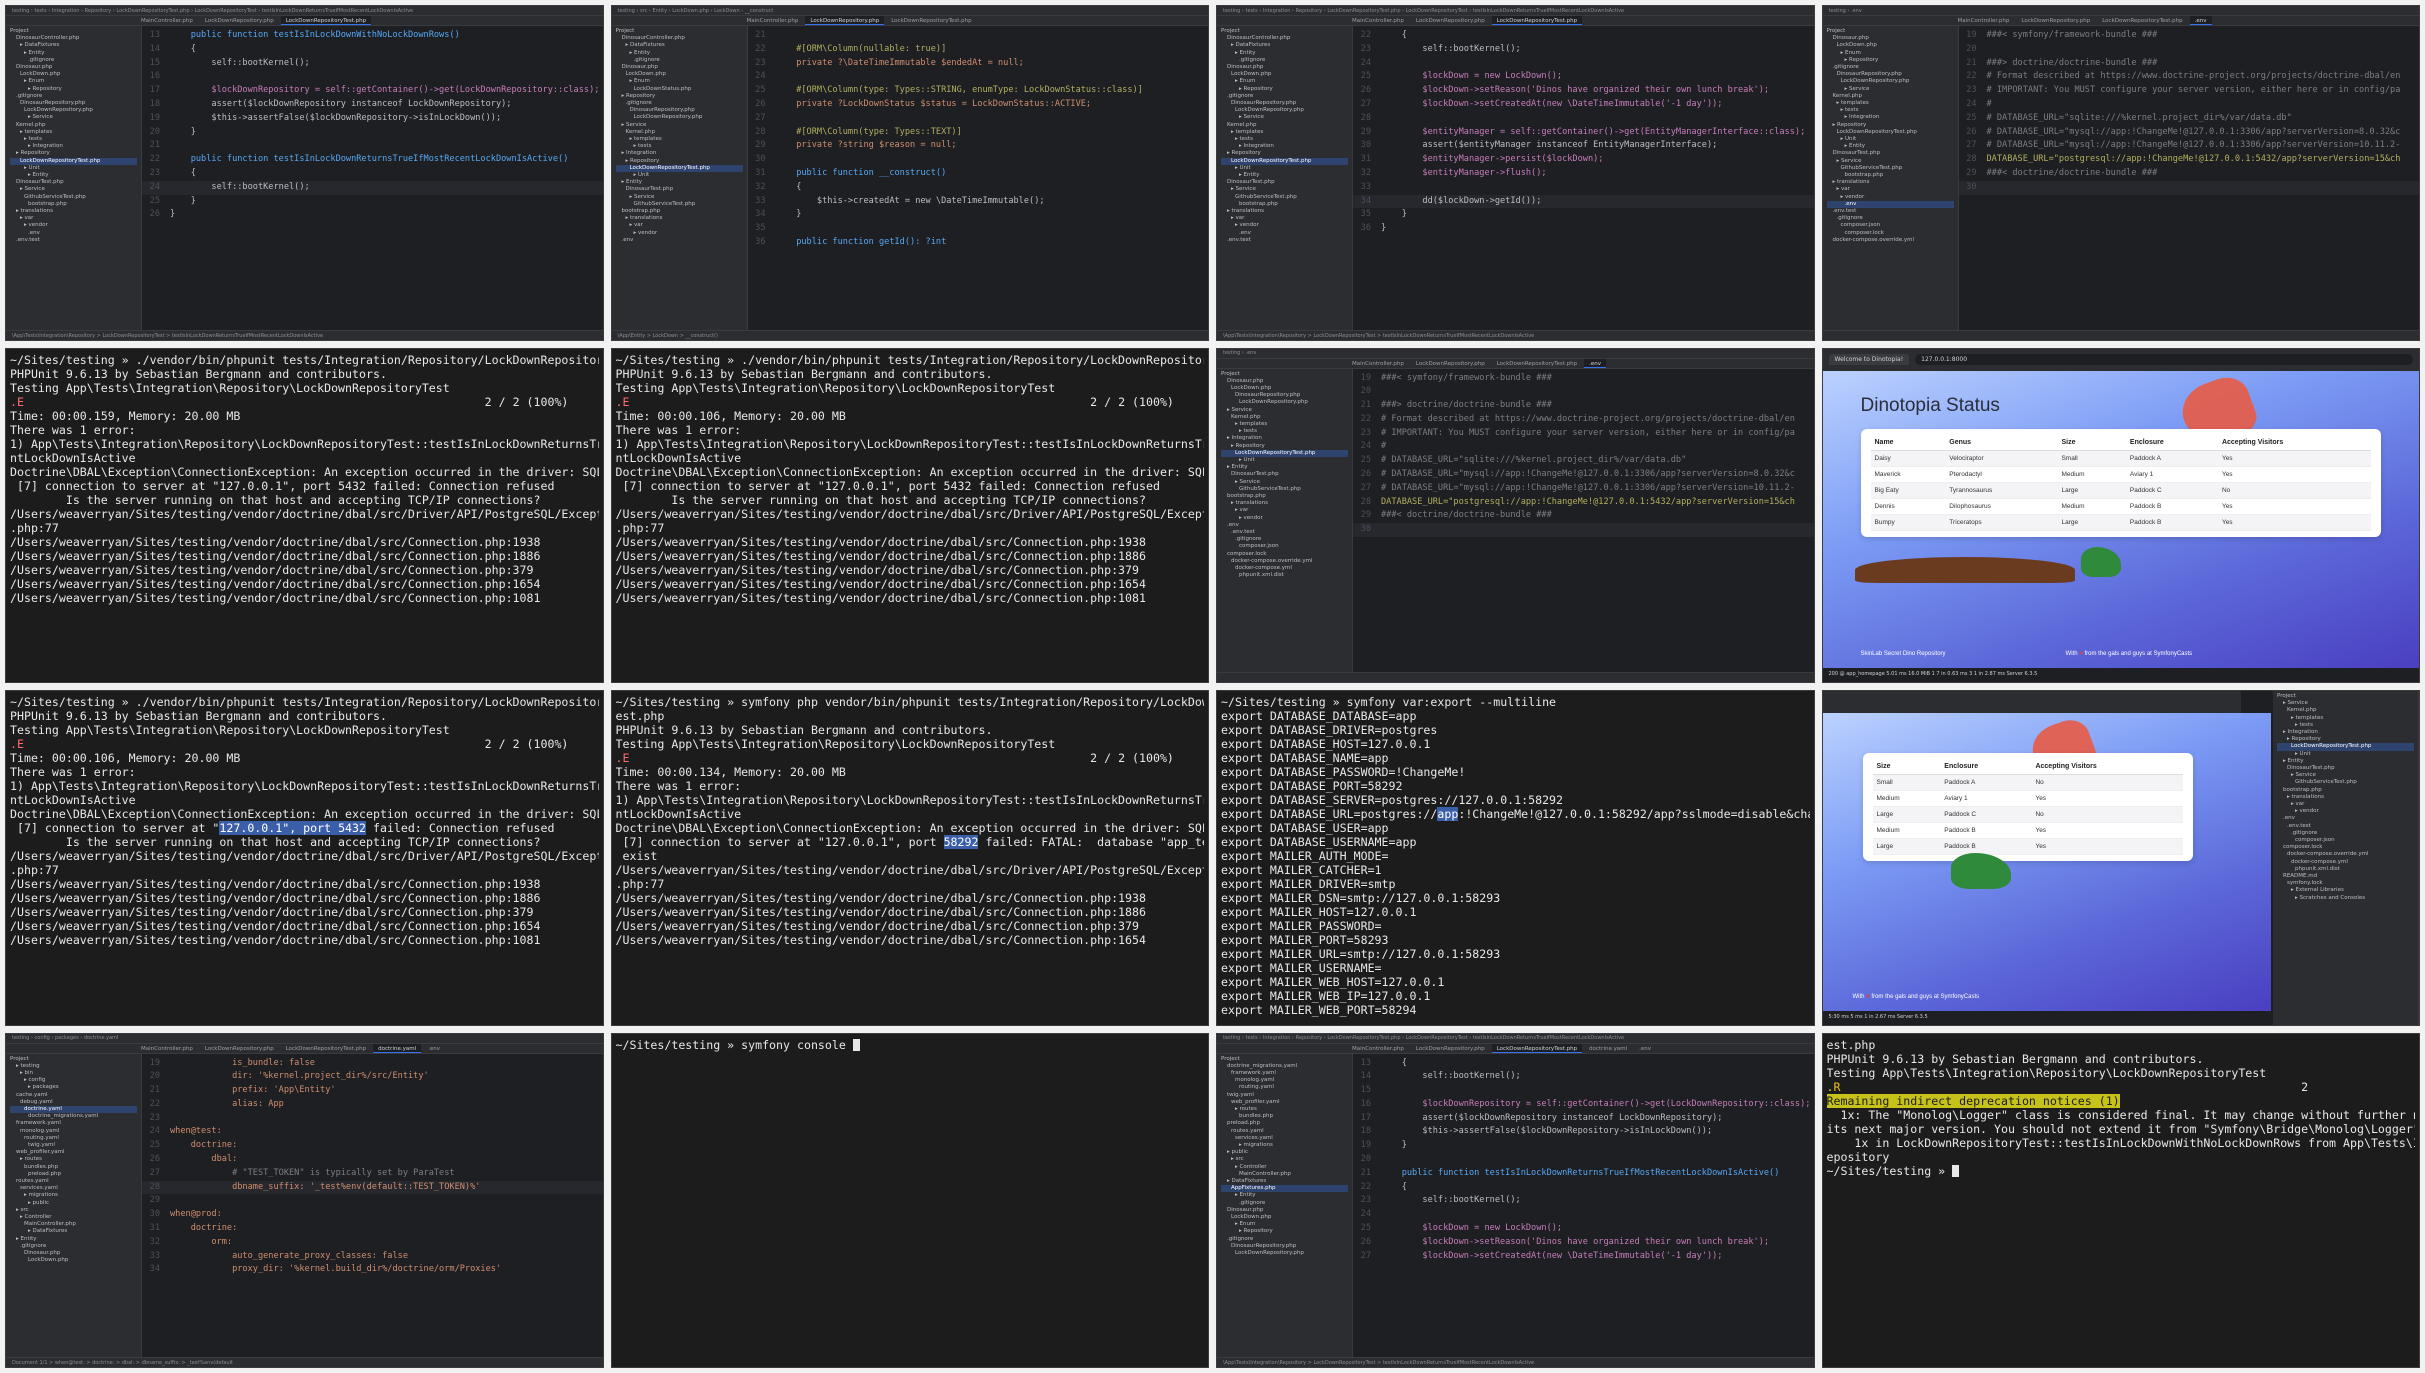  What do you see at coordinates (679, 225) in the screenshot?
I see `tree-item: ▸ var` at bounding box center [679, 225].